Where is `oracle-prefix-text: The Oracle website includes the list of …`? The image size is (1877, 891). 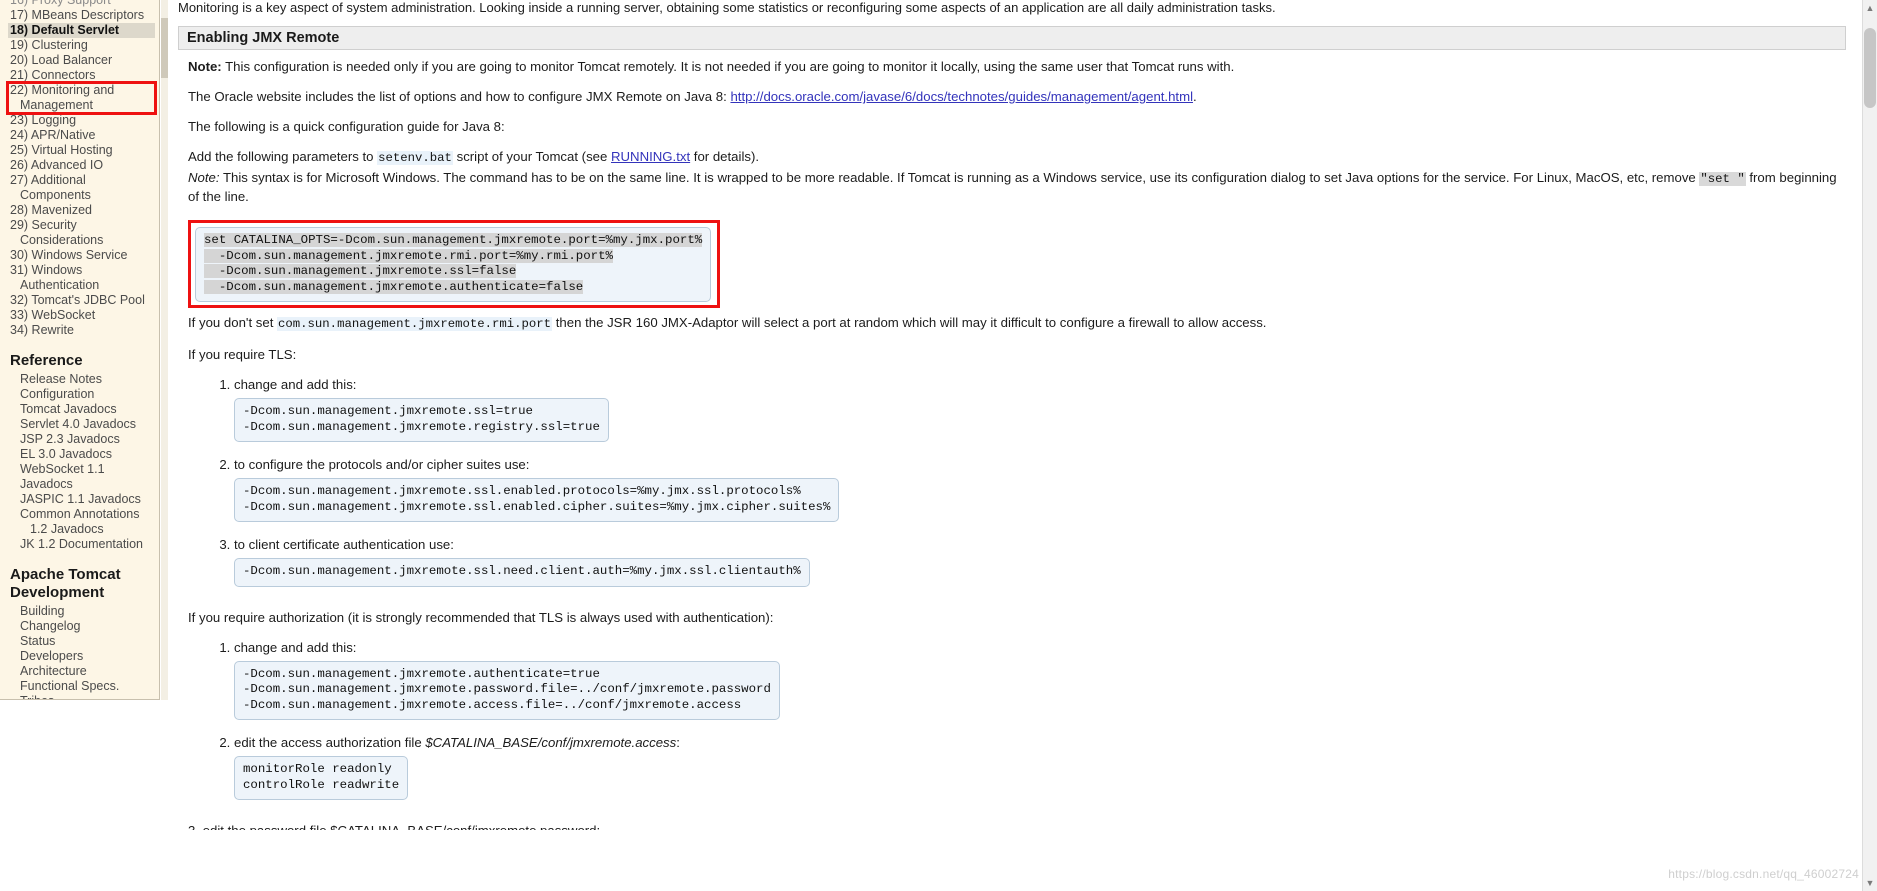
oracle-prefix-text: The Oracle website includes the list of … is located at coordinates (459, 96).